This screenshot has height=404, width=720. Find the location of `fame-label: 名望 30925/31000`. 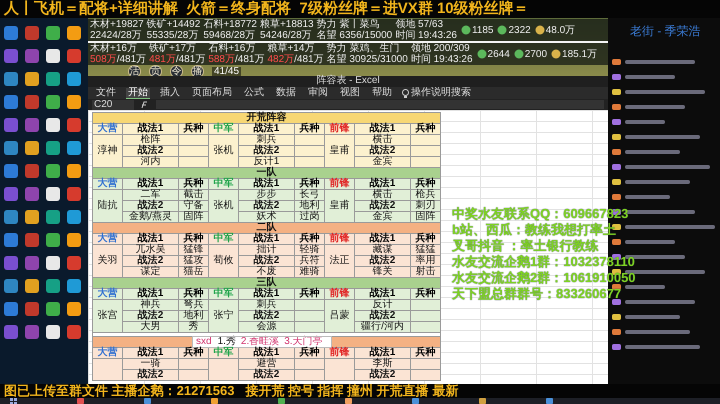

fame-label: 名望 30925/31000 is located at coordinates (367, 59).